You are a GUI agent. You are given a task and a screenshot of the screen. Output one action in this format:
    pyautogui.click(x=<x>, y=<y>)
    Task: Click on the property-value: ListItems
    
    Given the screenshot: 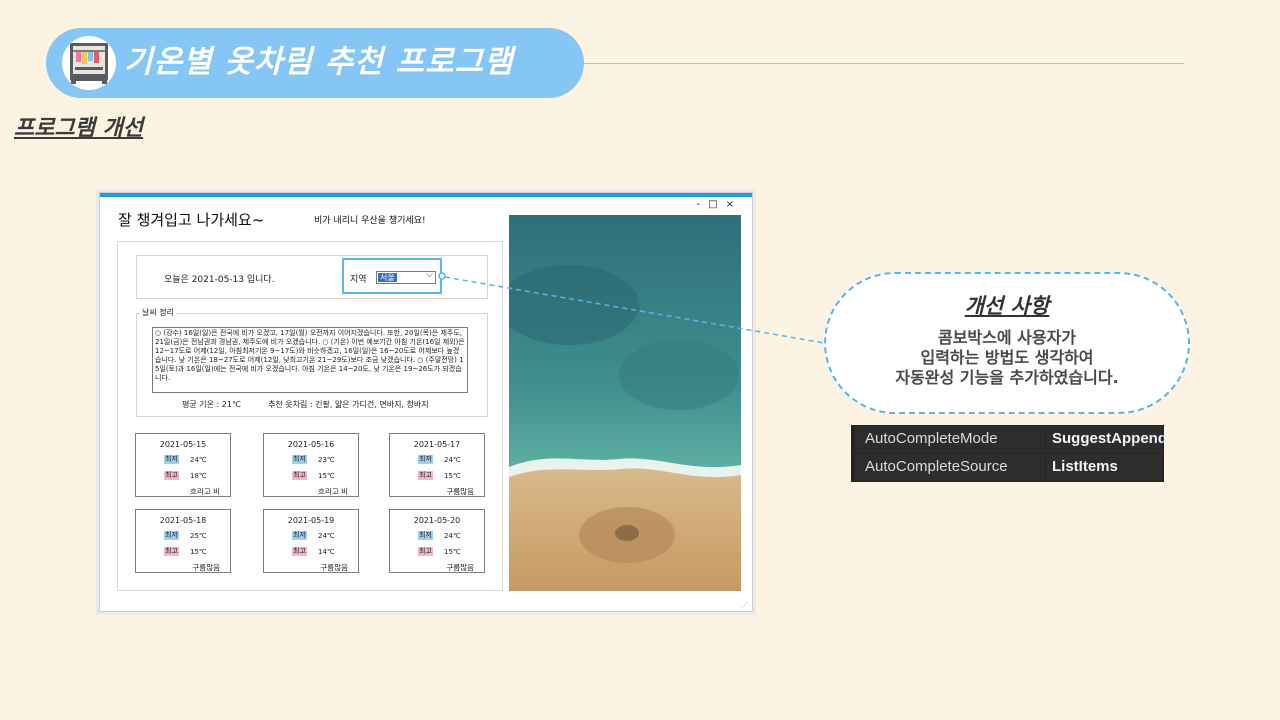 What is the action you would take?
    pyautogui.click(x=1104, y=467)
    